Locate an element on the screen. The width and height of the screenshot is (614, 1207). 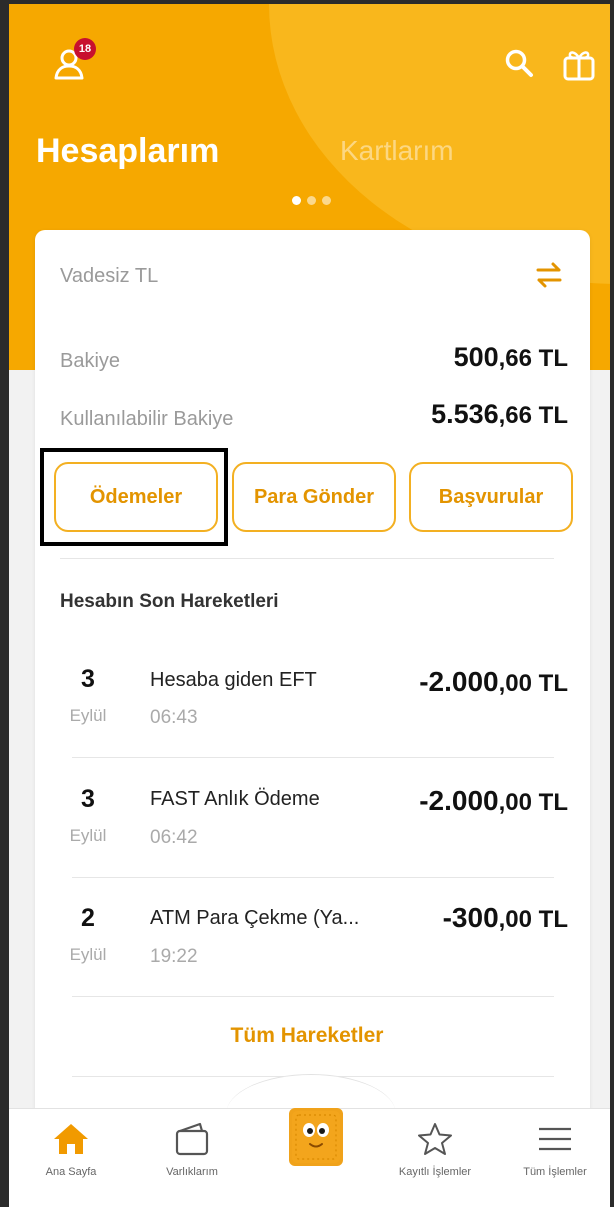
nav-label-assets: Varlıklarım is located at coordinates (192, 1172).